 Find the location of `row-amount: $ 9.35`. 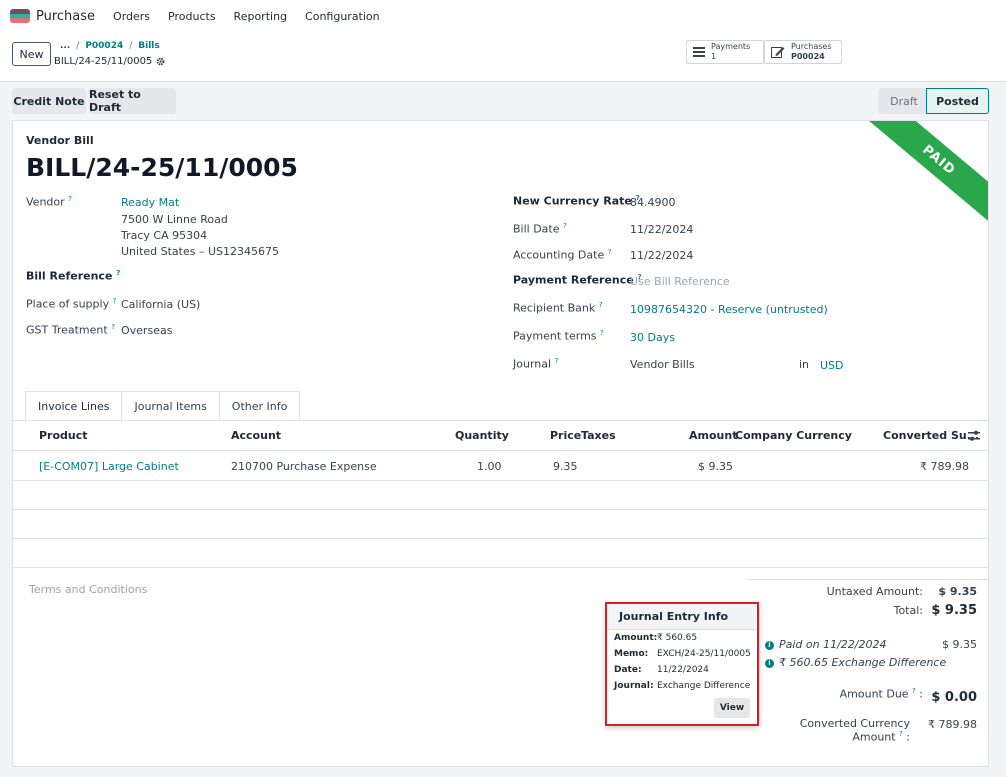

row-amount: $ 9.35 is located at coordinates (715, 466).